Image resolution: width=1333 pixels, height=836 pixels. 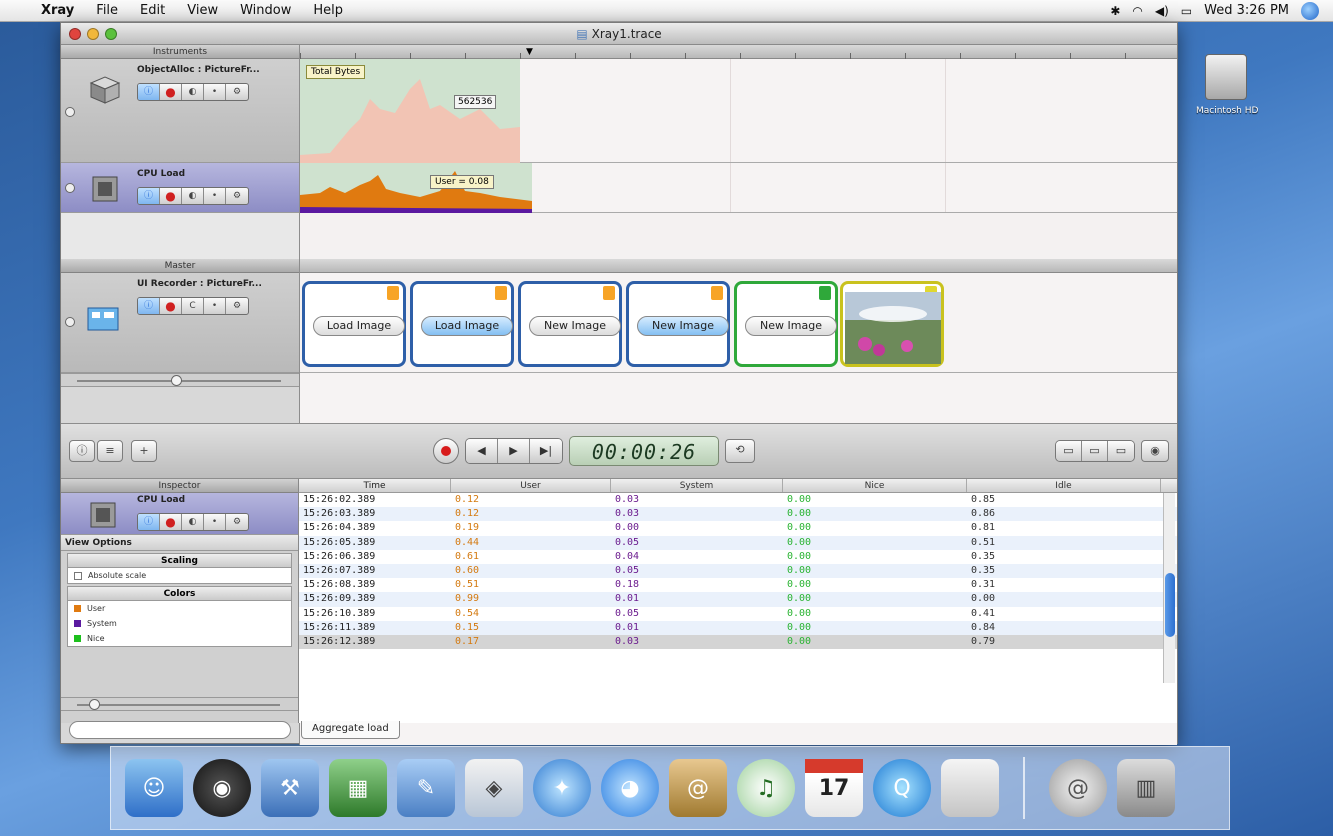 I want to click on track-height-slider, so click(x=180, y=380).